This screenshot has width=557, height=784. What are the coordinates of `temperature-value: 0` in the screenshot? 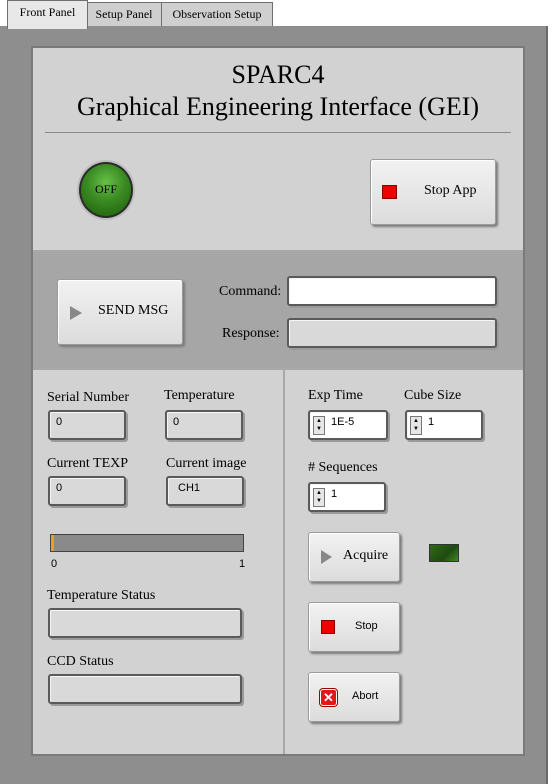 It's located at (176, 422).